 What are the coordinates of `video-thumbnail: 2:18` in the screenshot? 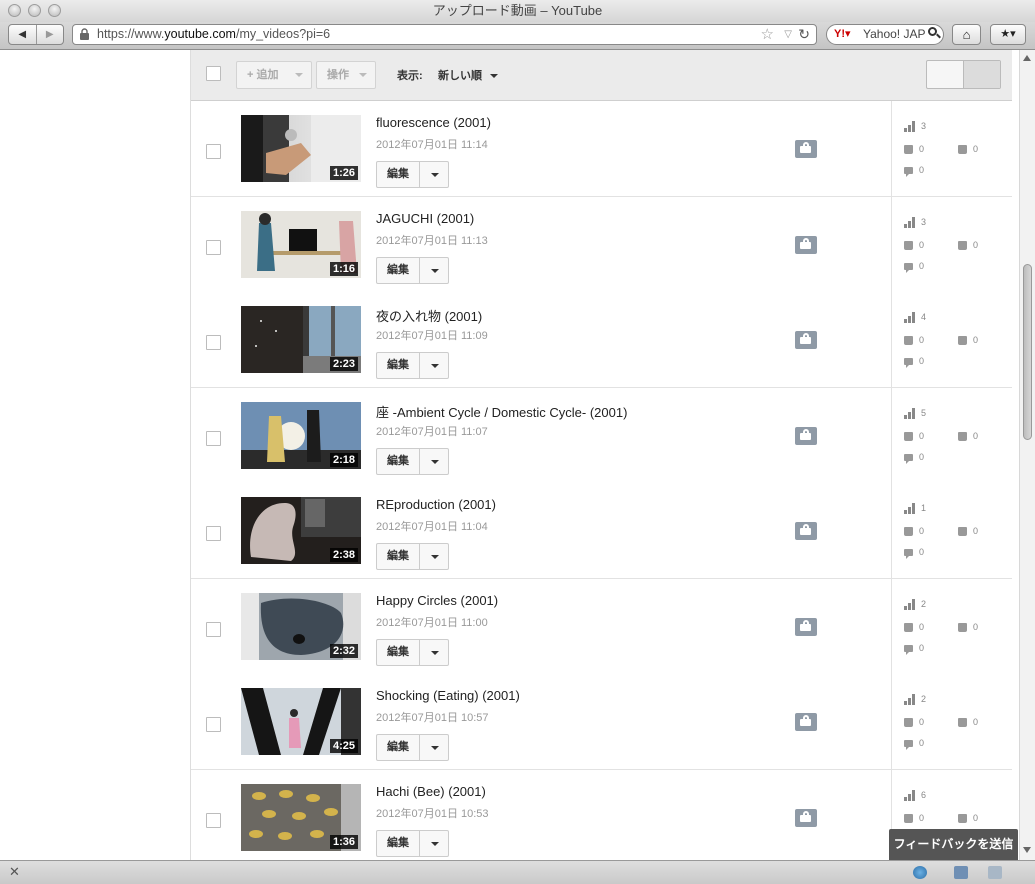 It's located at (301, 435).